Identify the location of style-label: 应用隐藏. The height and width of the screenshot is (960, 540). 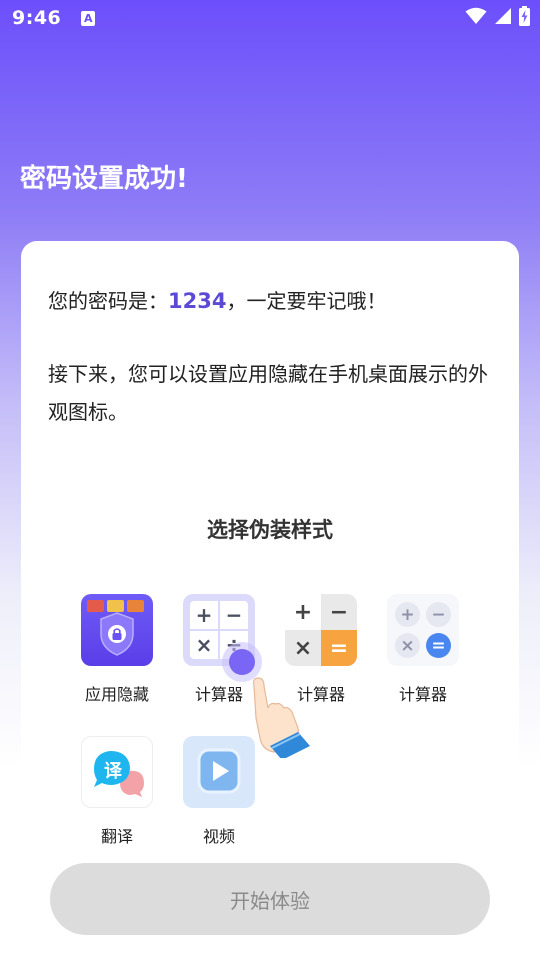
(116, 694).